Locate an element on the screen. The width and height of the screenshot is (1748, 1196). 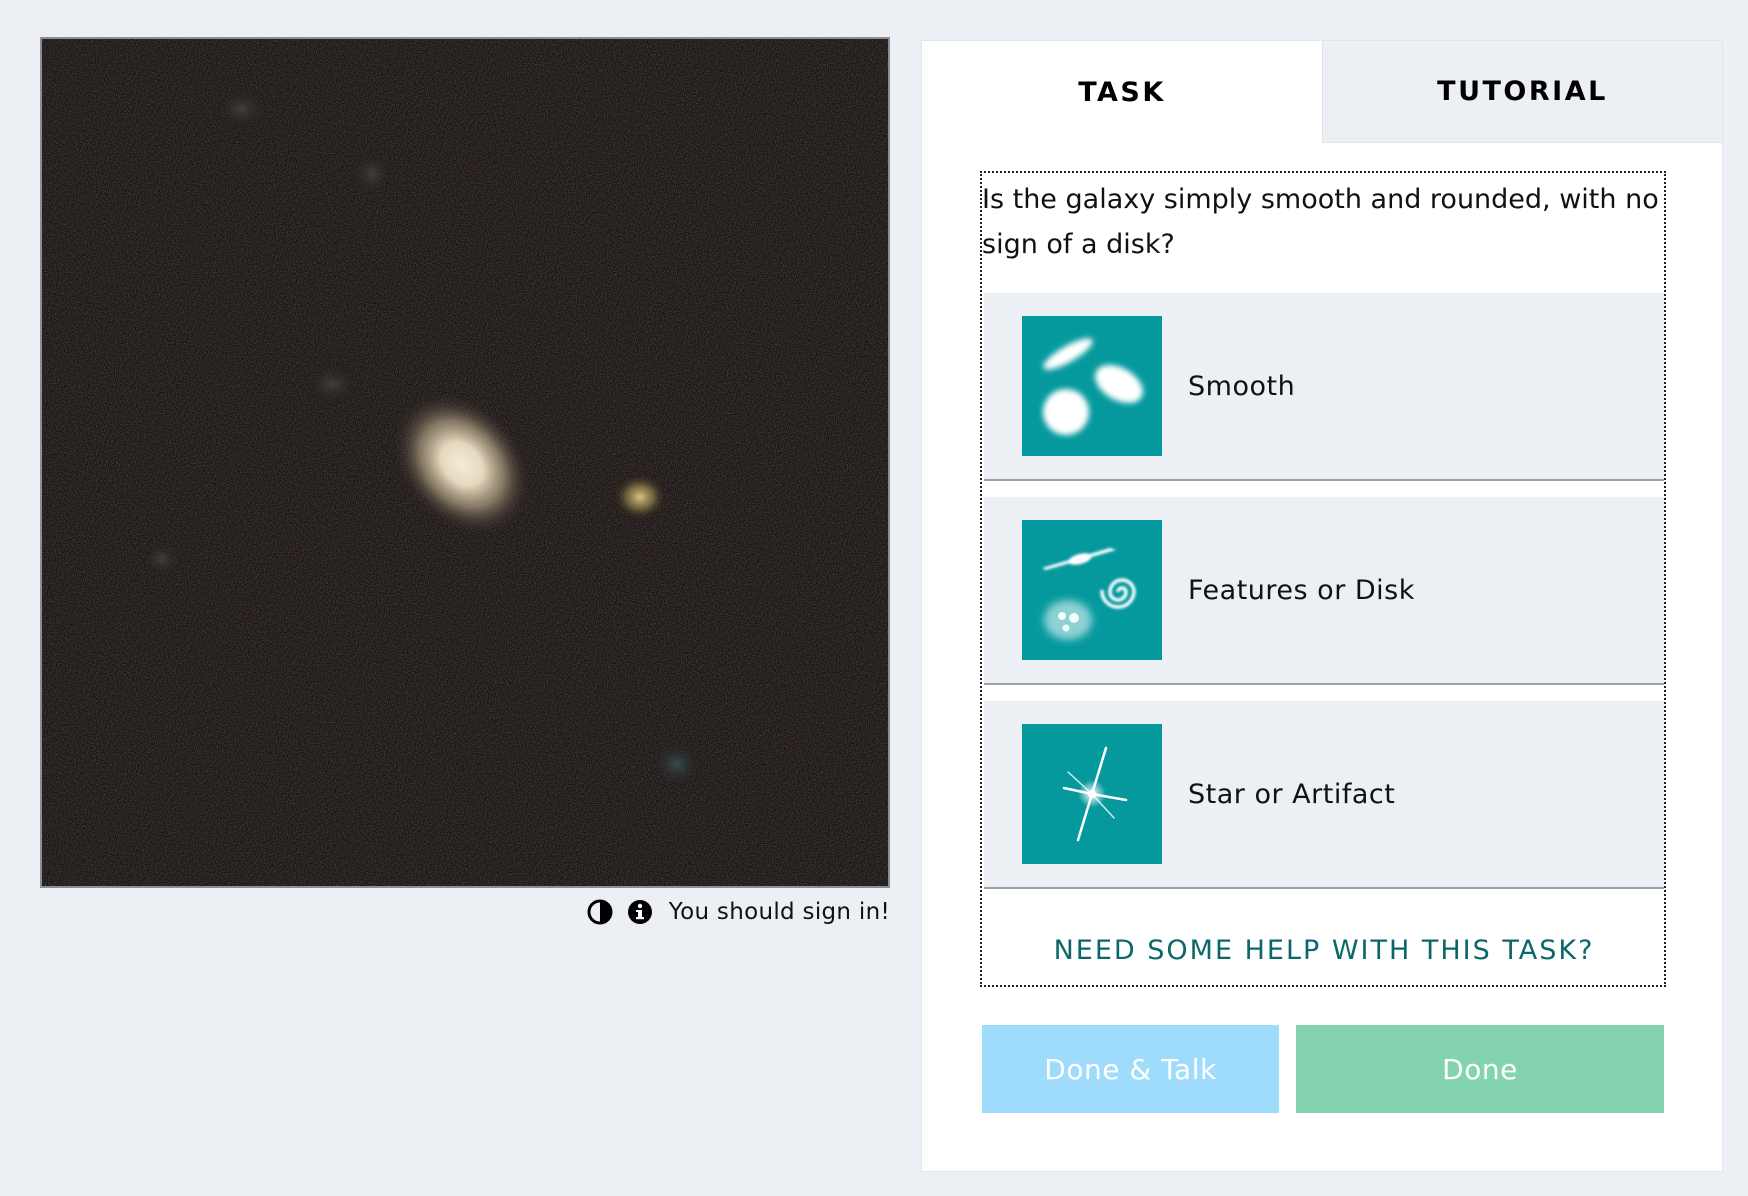
smooth-galaxy-icon is located at coordinates (1092, 386).